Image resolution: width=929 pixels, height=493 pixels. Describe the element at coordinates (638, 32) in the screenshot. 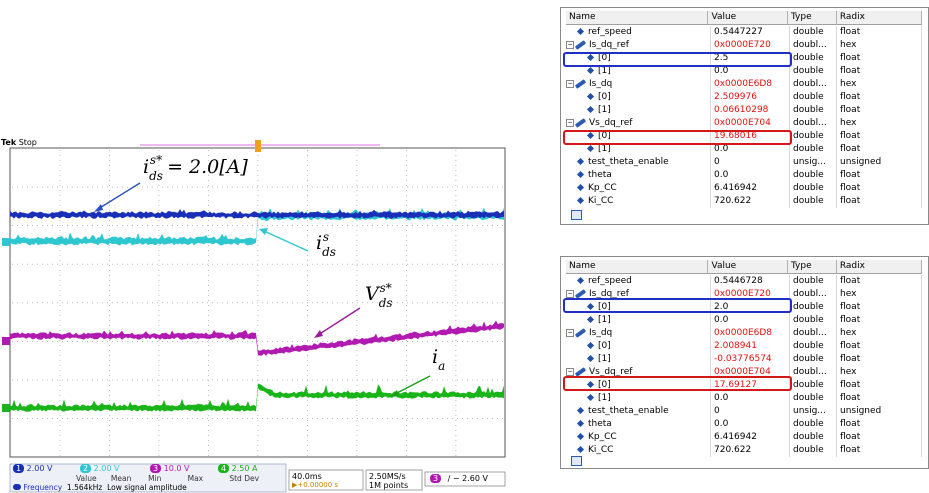

I see `watch-name-cell: ref_speed` at that location.